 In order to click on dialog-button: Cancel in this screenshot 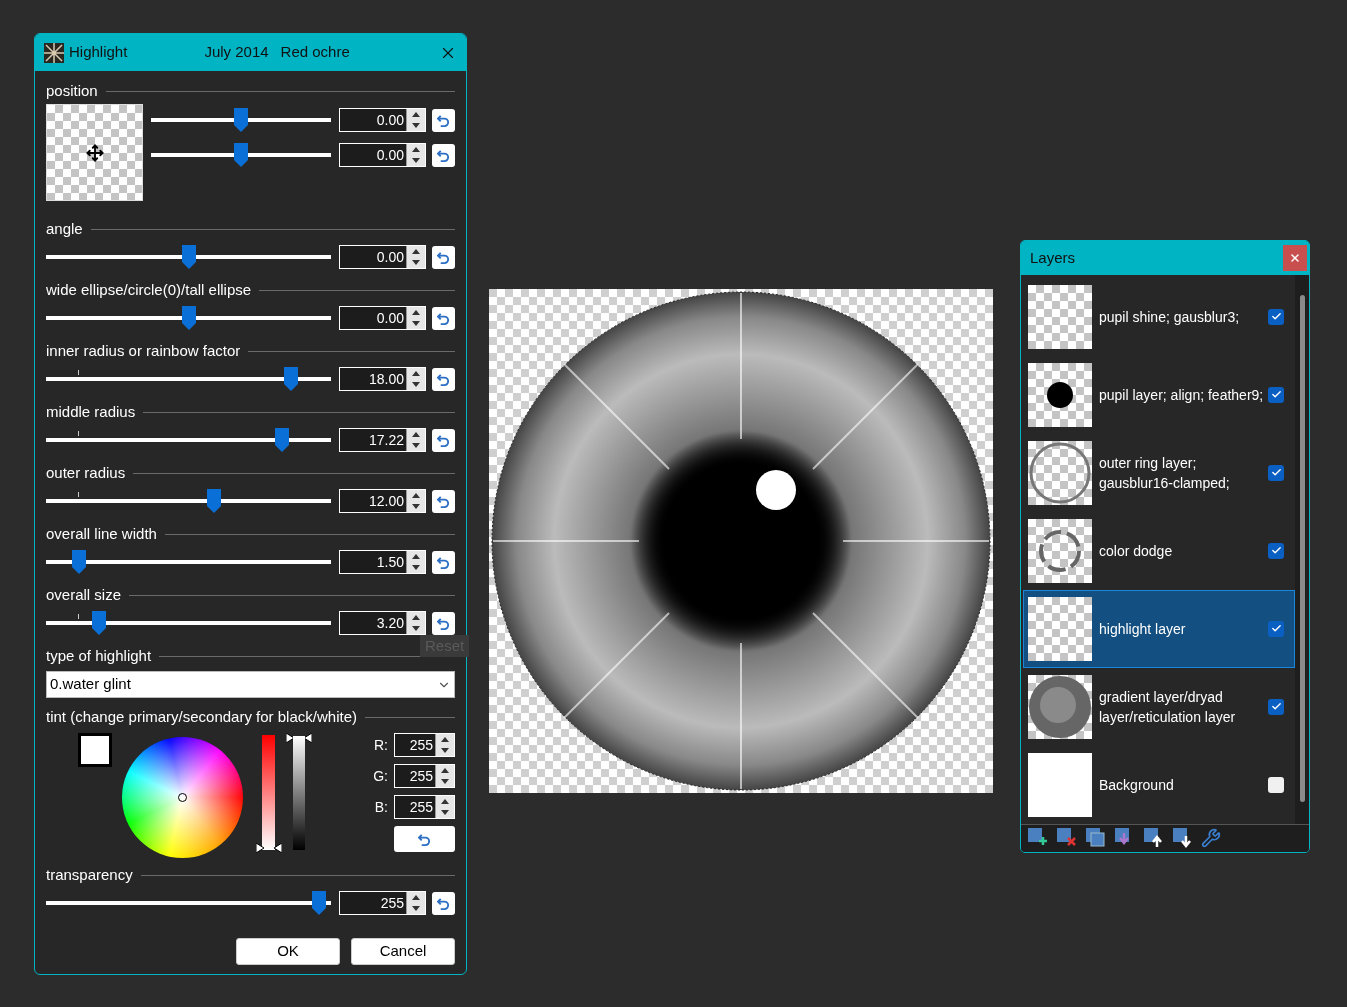, I will do `click(403, 951)`.